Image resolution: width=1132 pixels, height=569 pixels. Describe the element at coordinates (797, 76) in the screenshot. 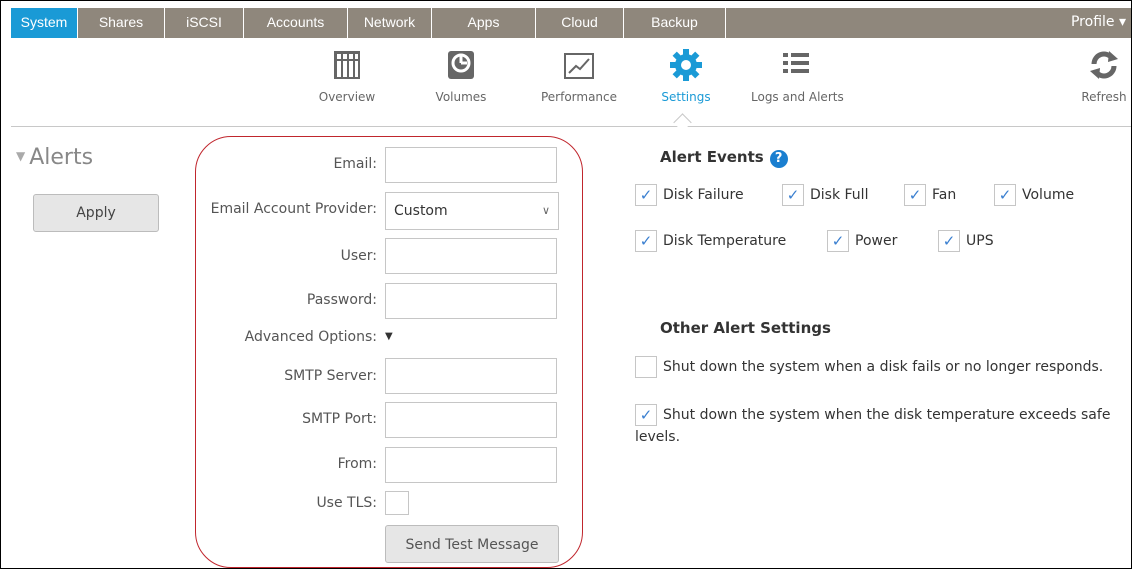

I see `subnav-logs-alerts: Logs and Alerts` at that location.